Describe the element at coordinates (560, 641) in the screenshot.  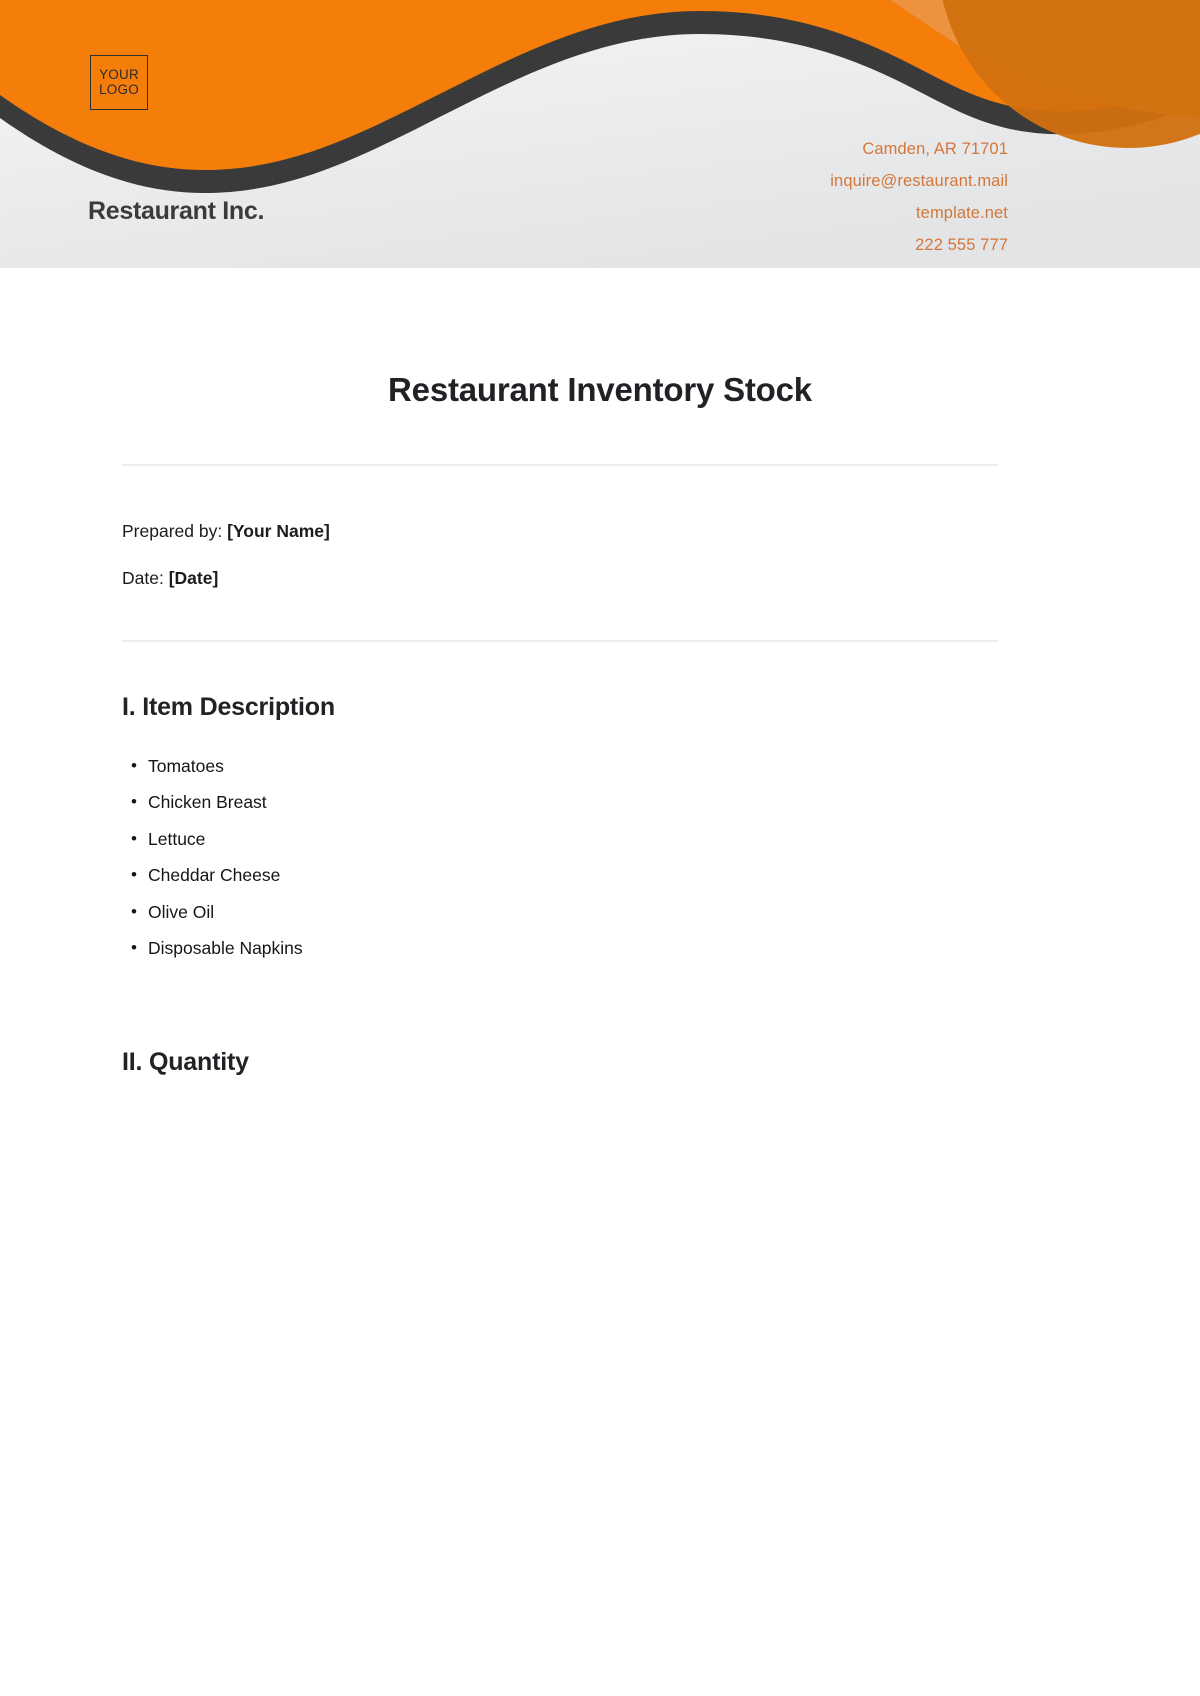
I see `divider-bottom` at that location.